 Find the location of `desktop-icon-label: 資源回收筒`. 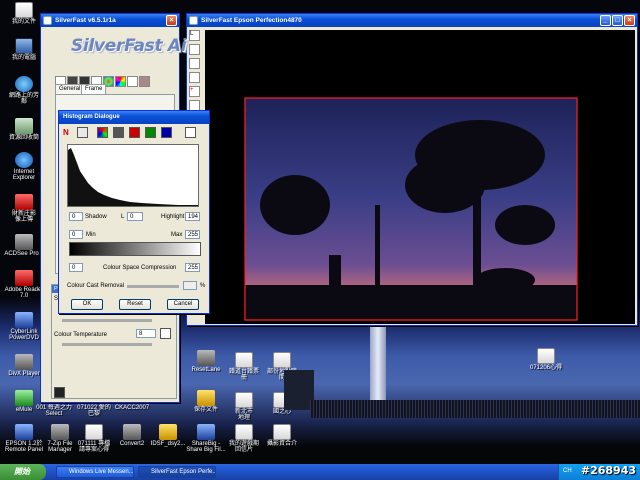

desktop-icon-label: 資源回收筒 is located at coordinates (23, 138).